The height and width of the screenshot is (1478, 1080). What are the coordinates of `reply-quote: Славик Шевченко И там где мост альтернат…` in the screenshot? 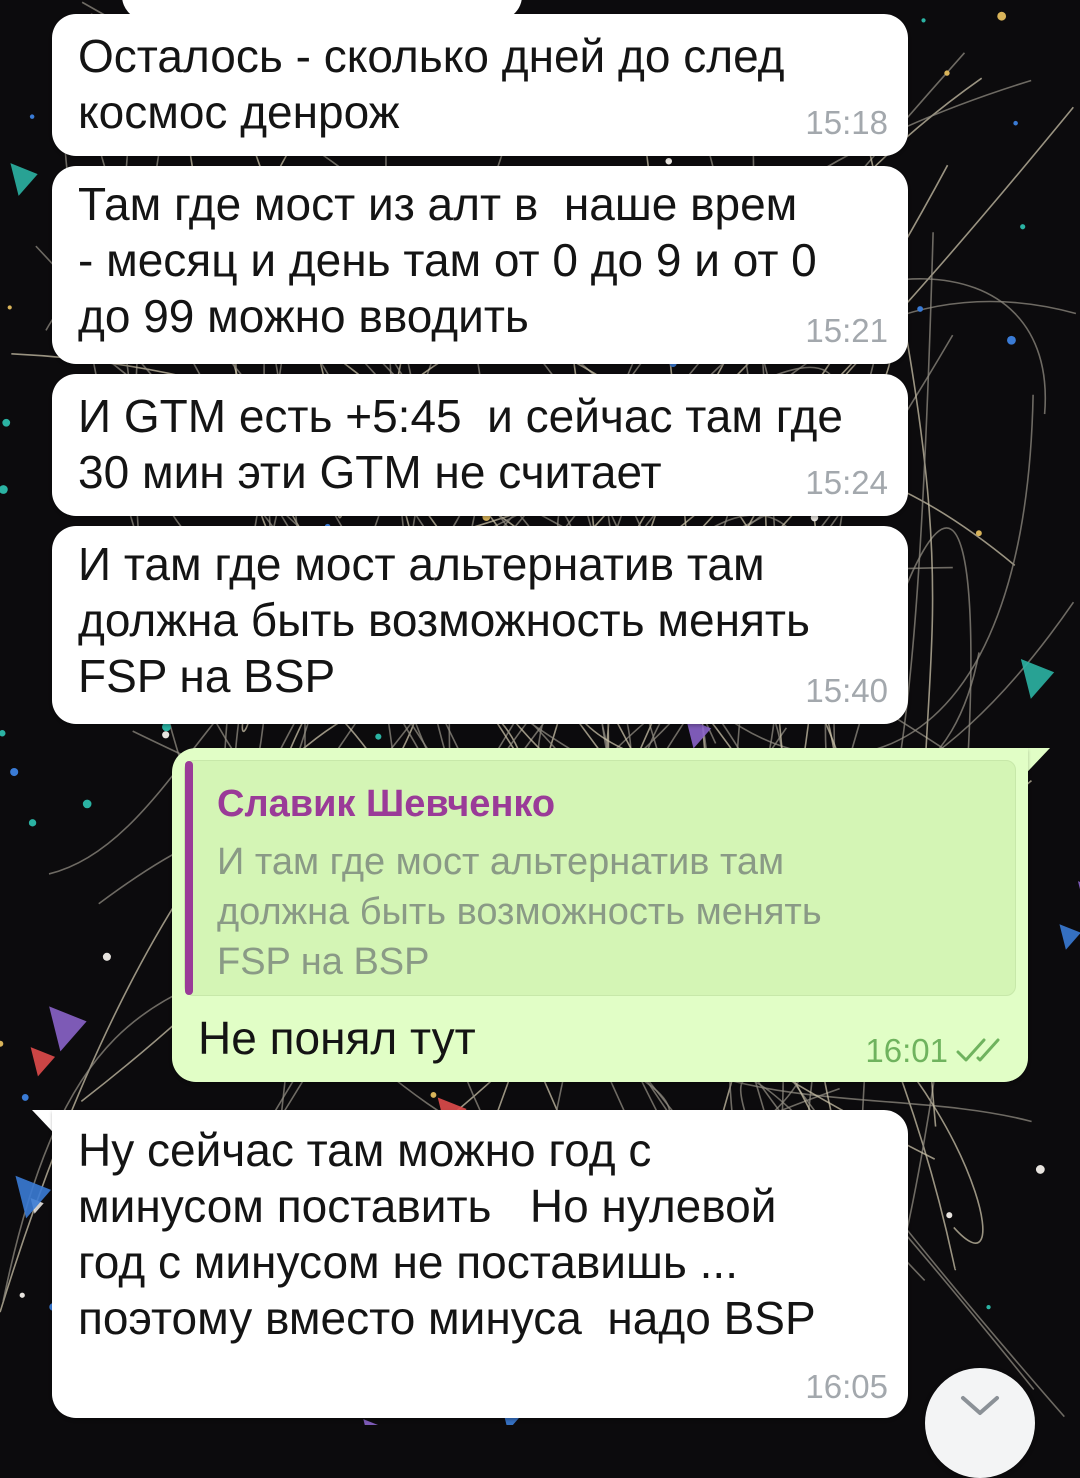 It's located at (600, 878).